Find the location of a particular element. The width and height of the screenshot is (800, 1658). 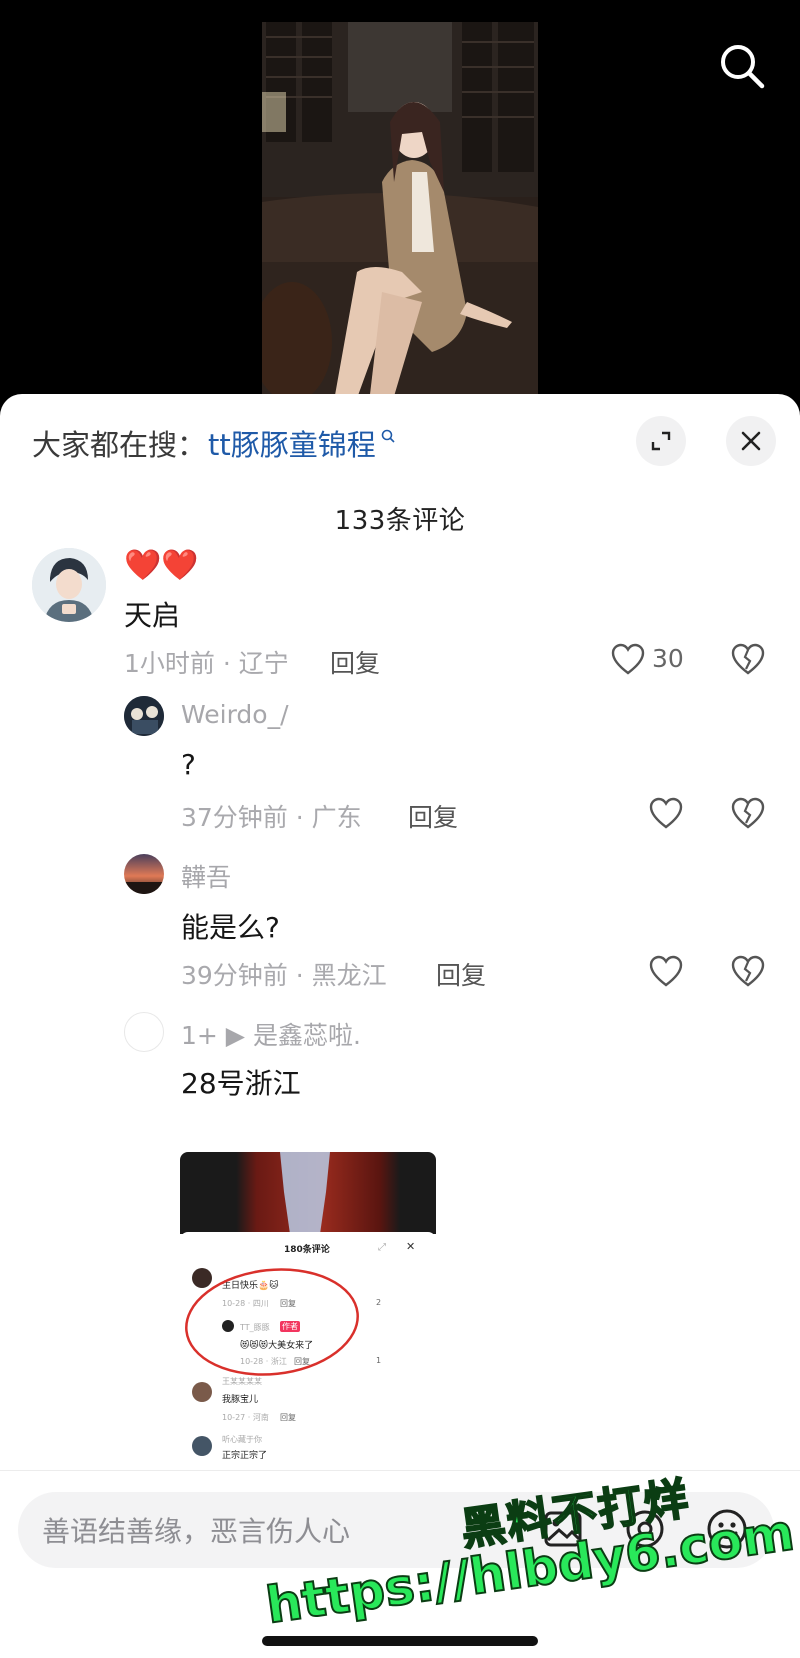

thumb-comment-text: 我豚宝儿 is located at coordinates (240, 1400).